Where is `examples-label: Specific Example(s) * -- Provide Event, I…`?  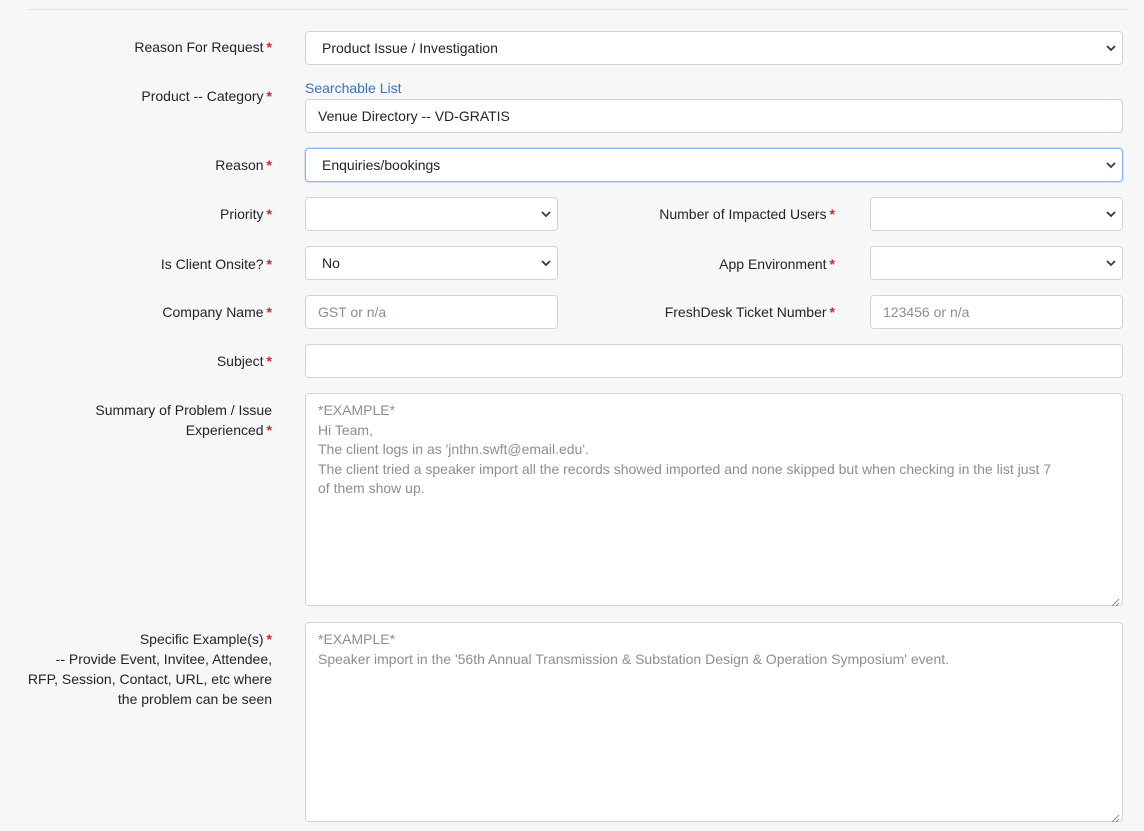 examples-label: Specific Example(s) * -- Provide Event, I… is located at coordinates (149, 669).